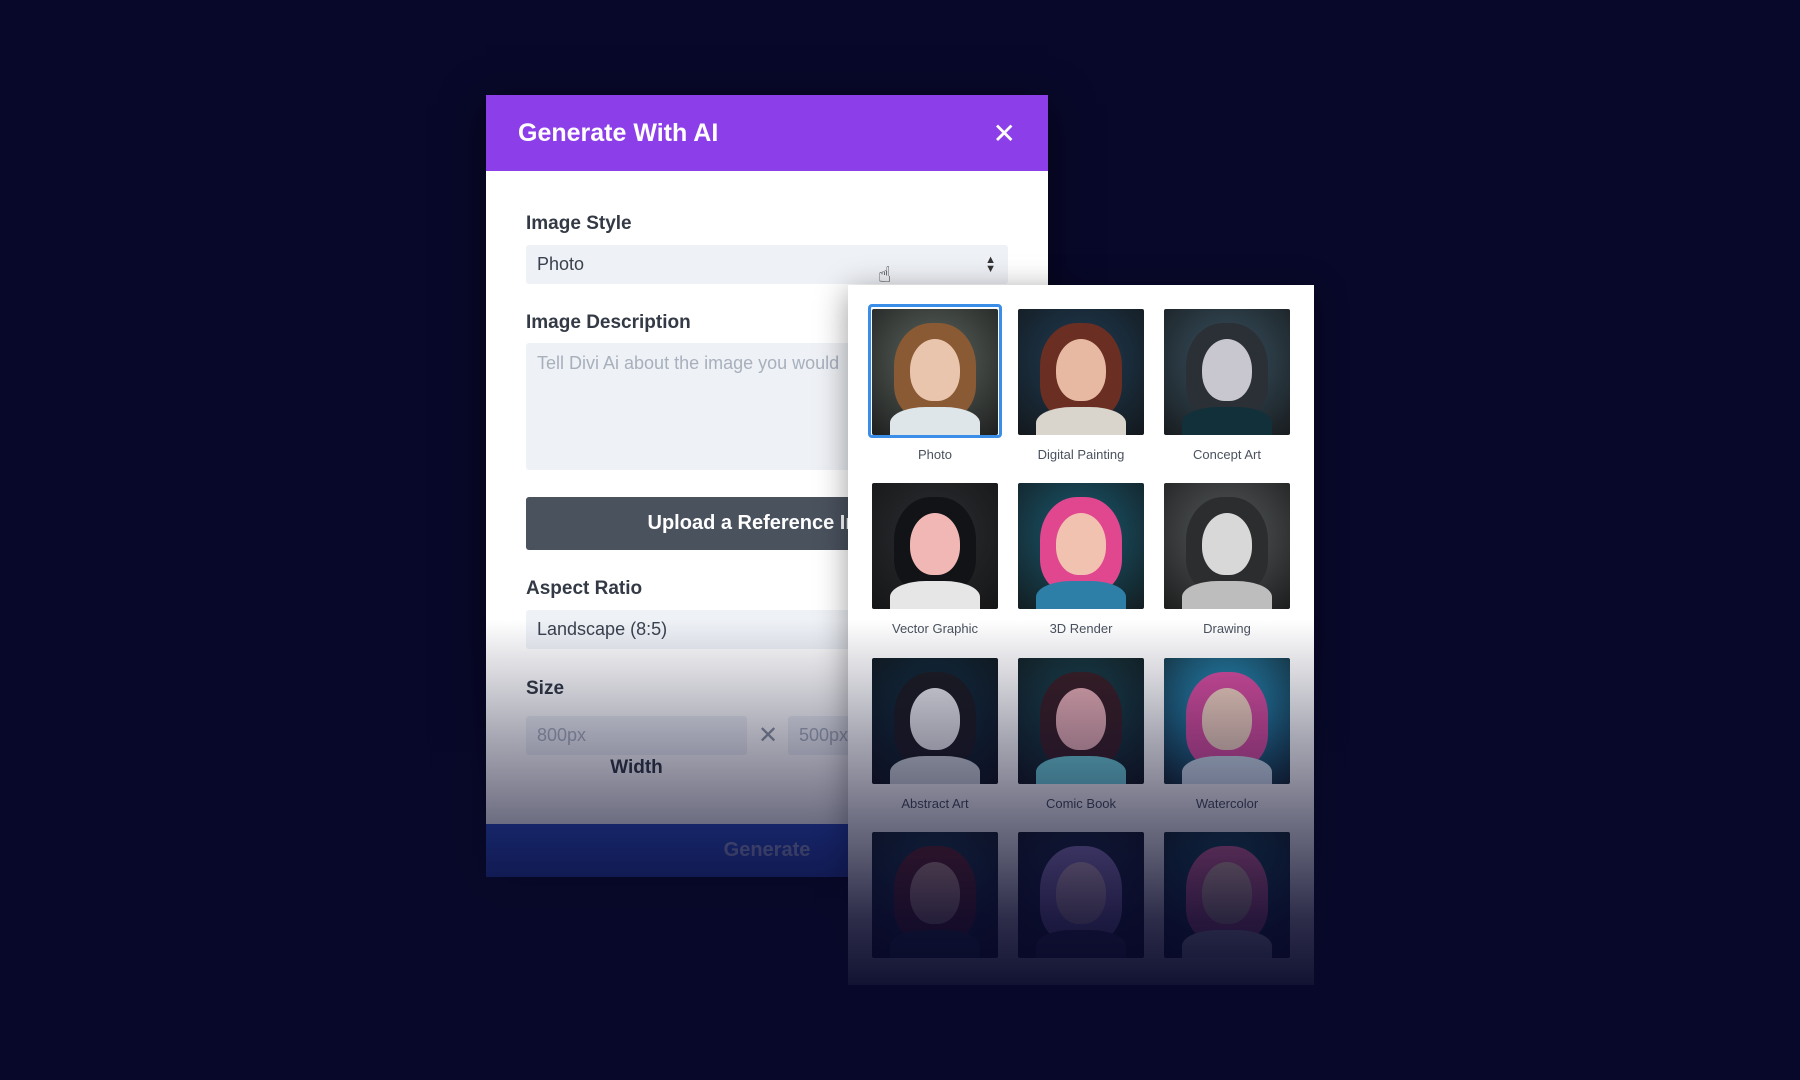 The width and height of the screenshot is (1800, 1080). What do you see at coordinates (636, 767) in the screenshot?
I see `width-caption: Width` at bounding box center [636, 767].